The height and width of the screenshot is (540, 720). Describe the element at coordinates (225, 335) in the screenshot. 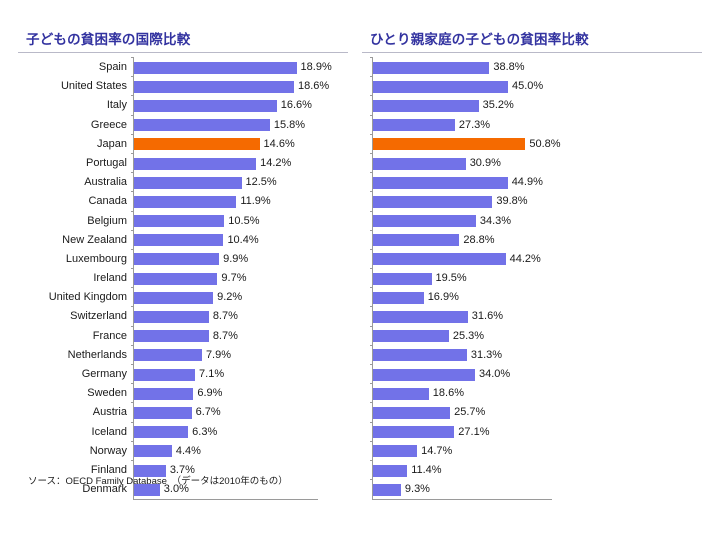

I see `bar-value-label: 8.7%` at that location.